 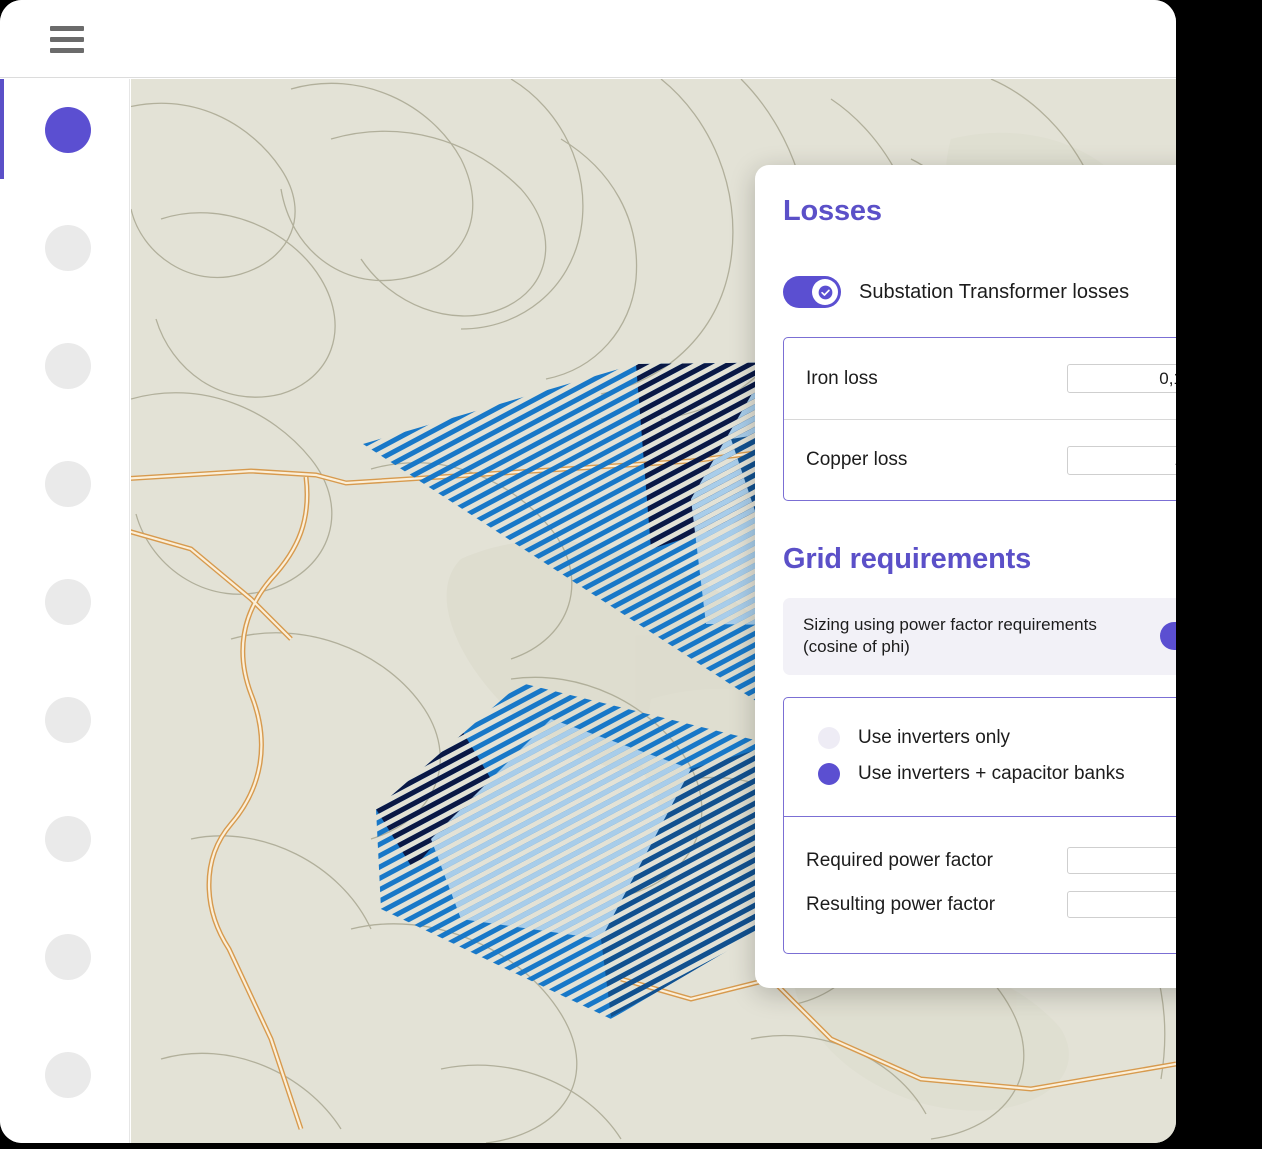 What do you see at coordinates (1121, 861) in the screenshot?
I see `required-power-factor-input` at bounding box center [1121, 861].